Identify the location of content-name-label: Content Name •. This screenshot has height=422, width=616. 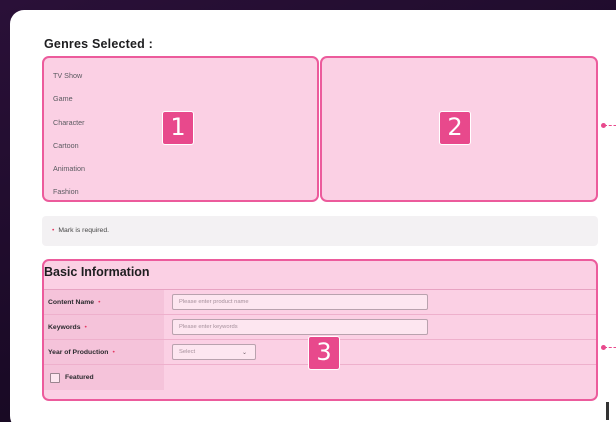
(104, 302).